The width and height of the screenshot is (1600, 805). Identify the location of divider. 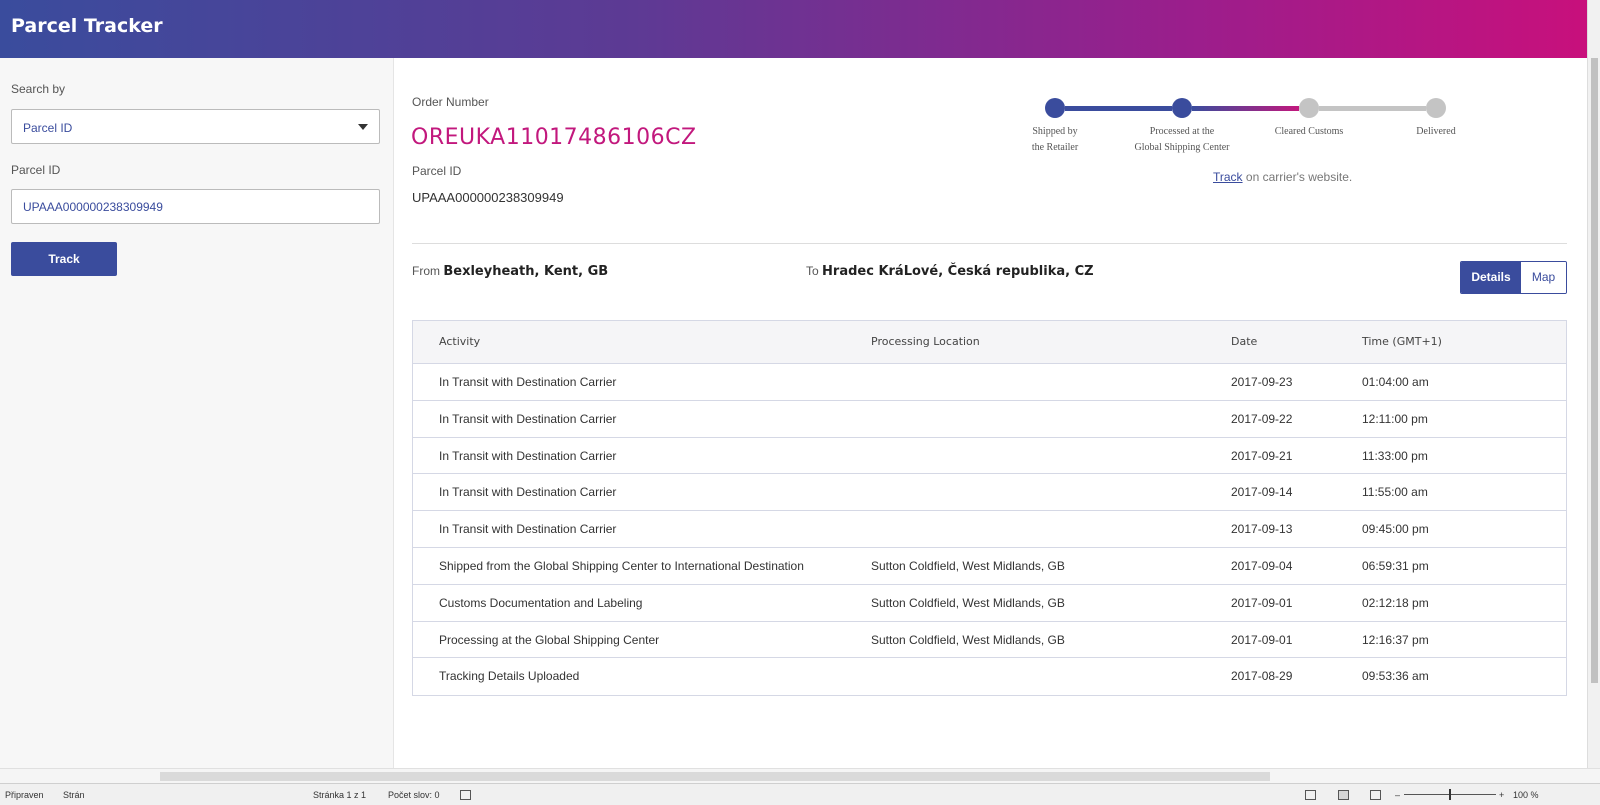
(989, 243).